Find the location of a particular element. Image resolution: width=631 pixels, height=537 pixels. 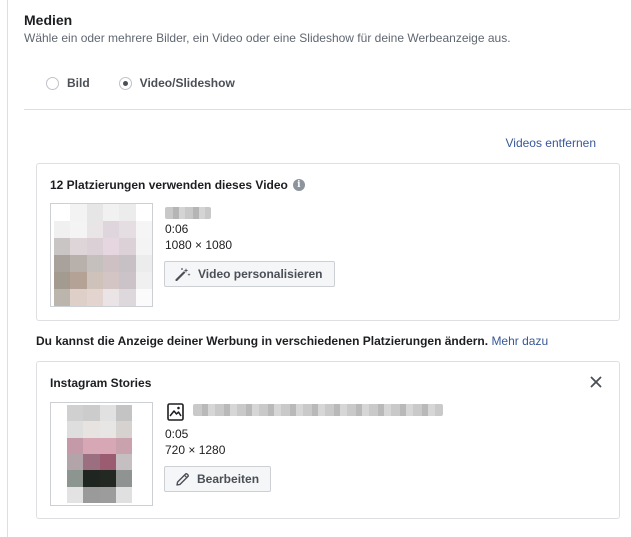

video-resolution: 1080 × 1080 is located at coordinates (199, 245).